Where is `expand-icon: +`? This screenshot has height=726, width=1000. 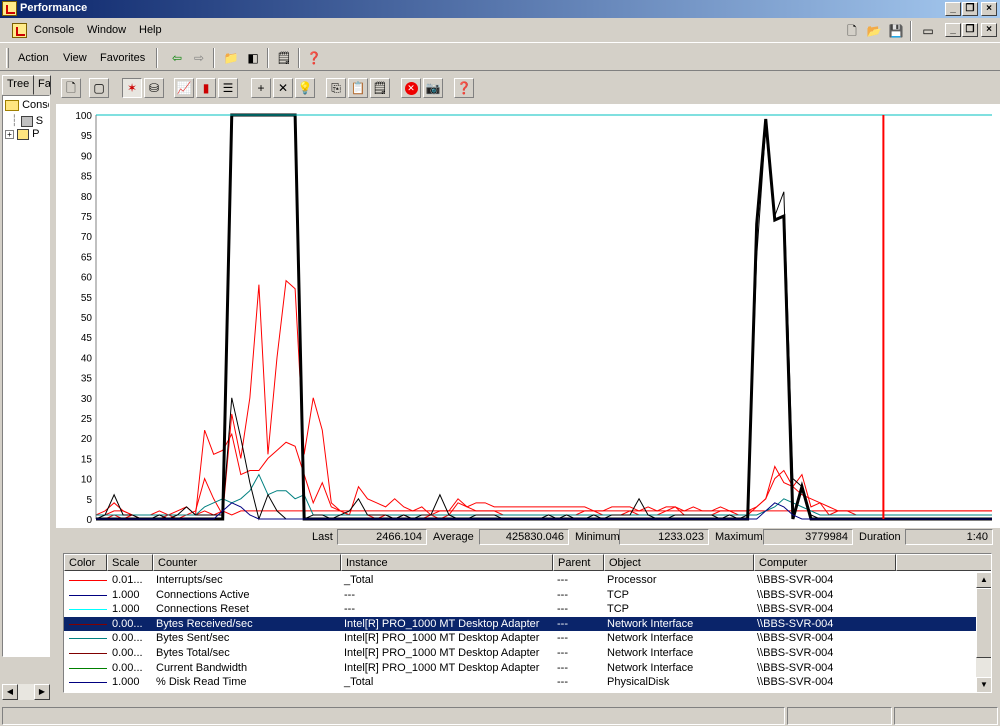 expand-icon: + is located at coordinates (9, 134).